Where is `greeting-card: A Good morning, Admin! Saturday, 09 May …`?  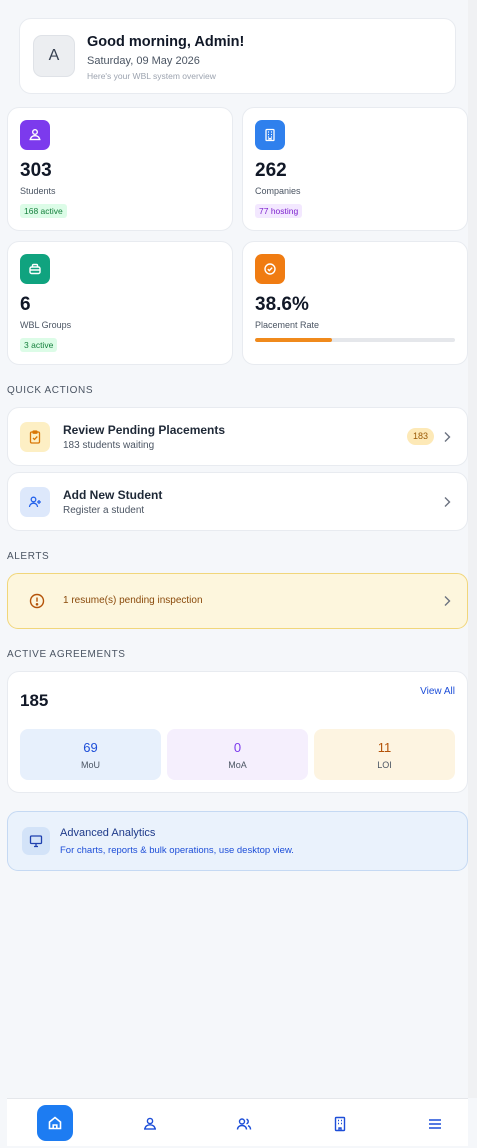
greeting-card: A Good morning, Admin! Saturday, 09 May … is located at coordinates (237, 56).